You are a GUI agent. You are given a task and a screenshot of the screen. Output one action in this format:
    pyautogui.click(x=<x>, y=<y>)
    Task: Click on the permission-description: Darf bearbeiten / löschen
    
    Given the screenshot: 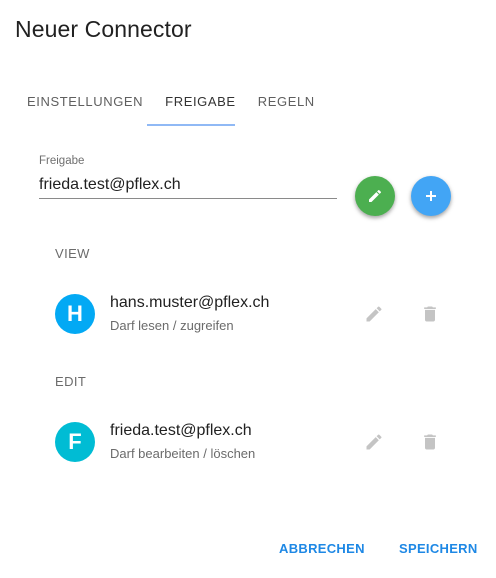 What is the action you would take?
    pyautogui.click(x=183, y=453)
    